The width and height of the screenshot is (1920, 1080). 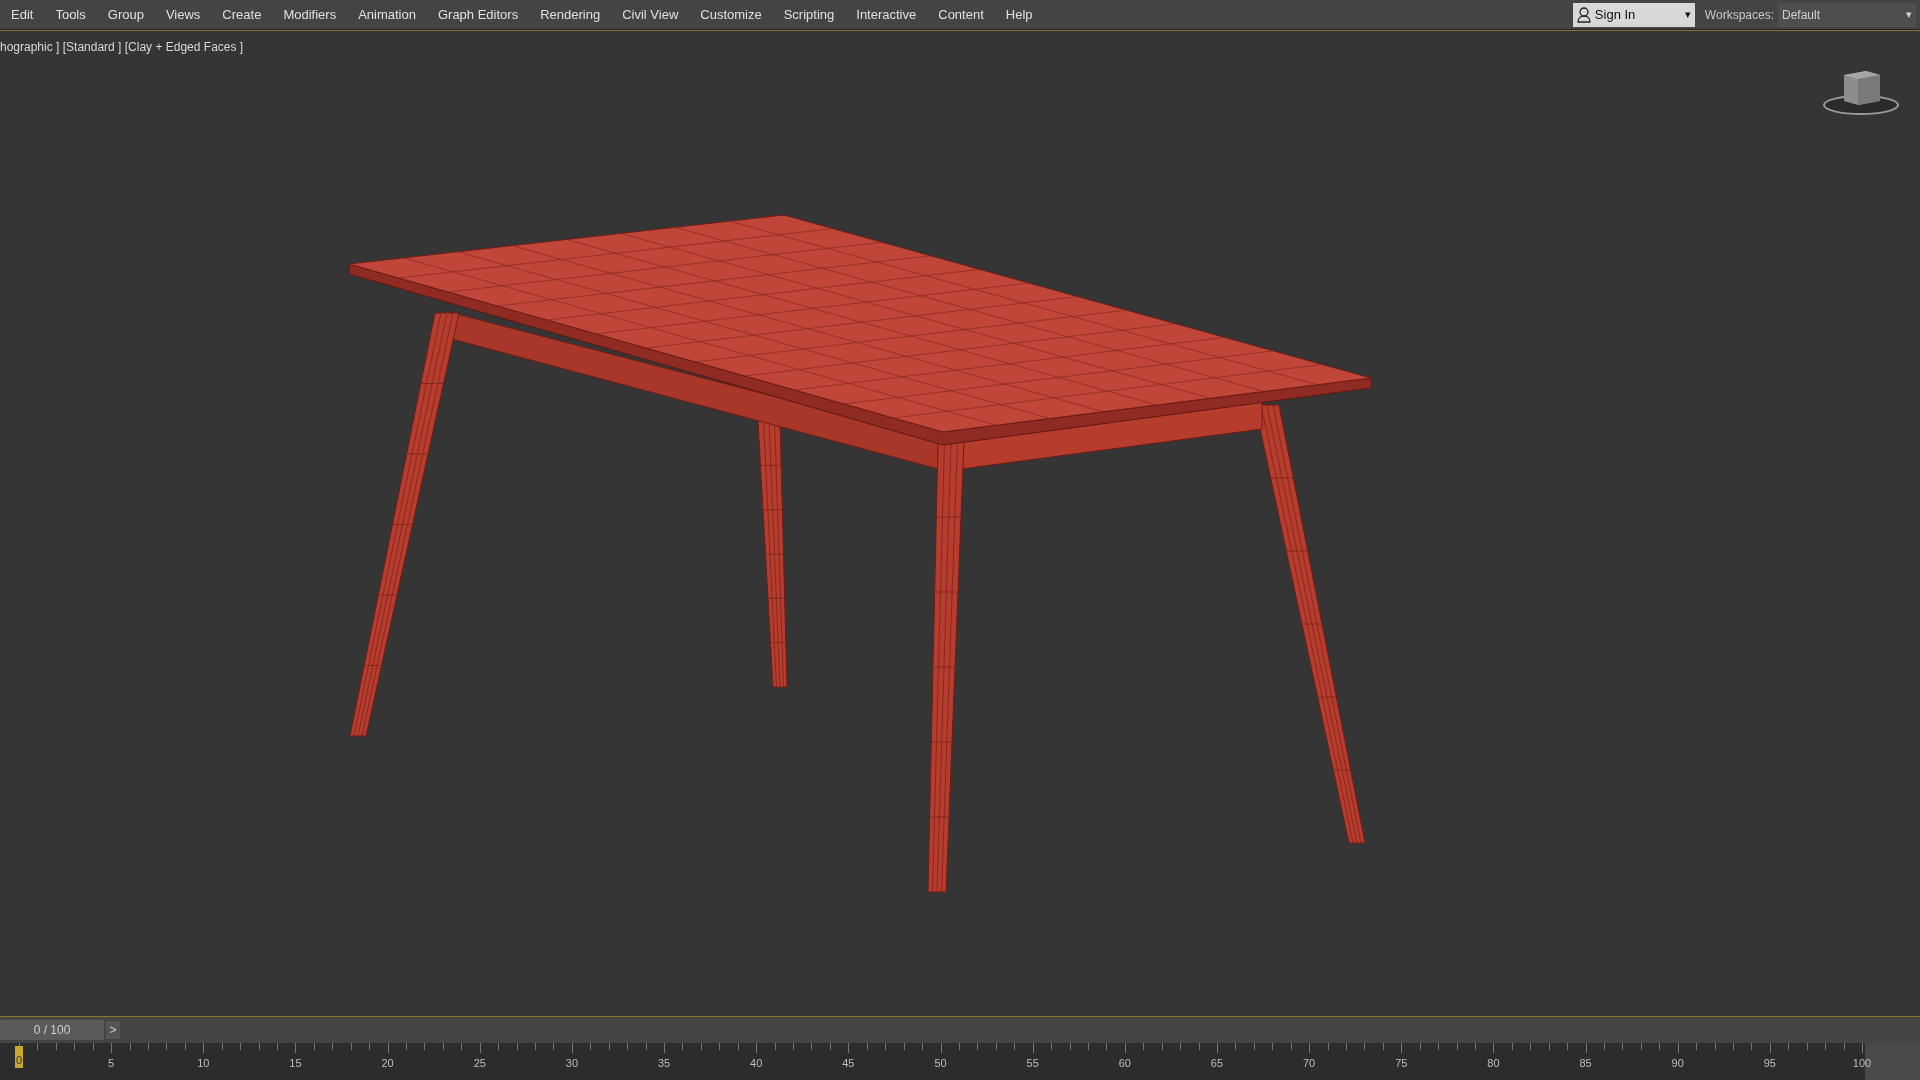 I want to click on frame-number: 80, so click(x=1493, y=1063).